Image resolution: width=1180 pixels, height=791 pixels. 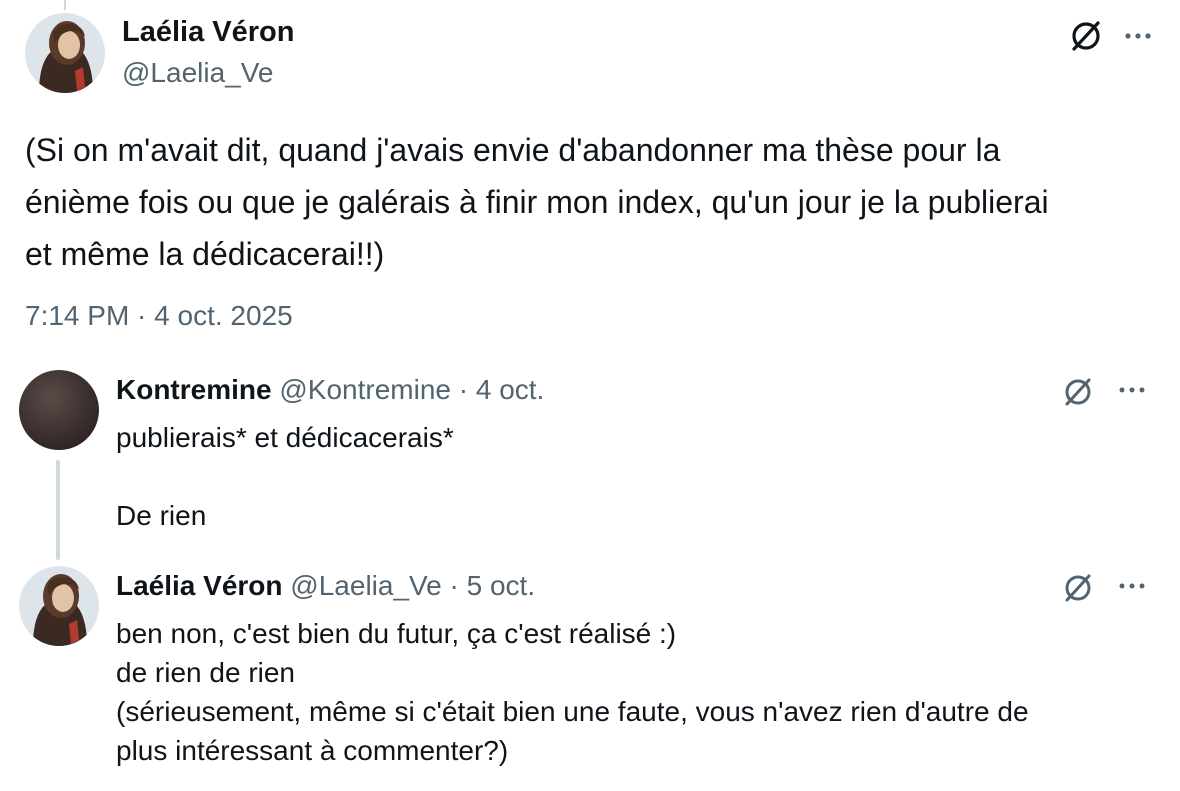 I want to click on reply-text-line: plus intéressant à commenter?), so click(x=312, y=750).